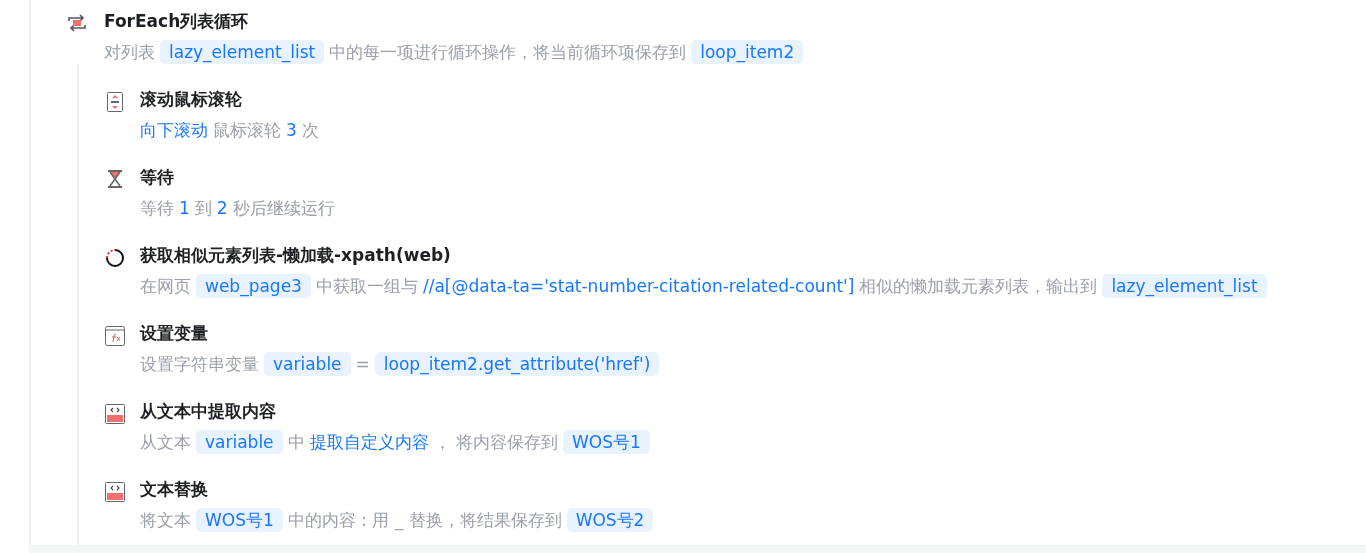 This screenshot has width=1366, height=553. Describe the element at coordinates (362, 364) in the screenshot. I see `description-text: =` at that location.